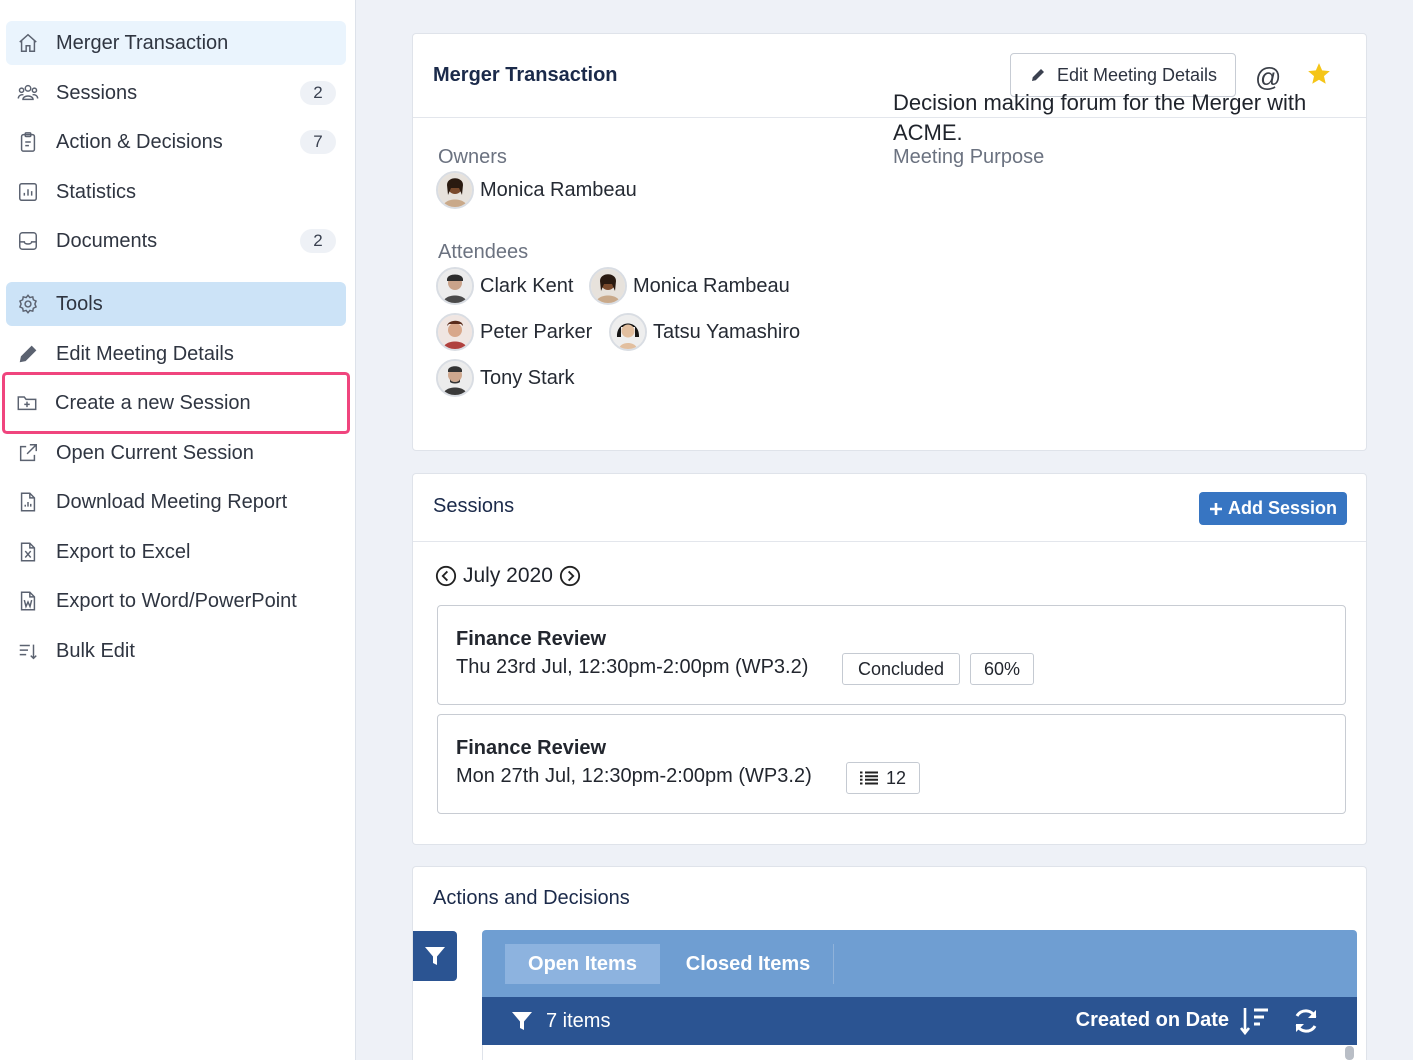 The image size is (1413, 1060). Describe the element at coordinates (578, 1020) in the screenshot. I see `items-count-label: 7 items` at that location.